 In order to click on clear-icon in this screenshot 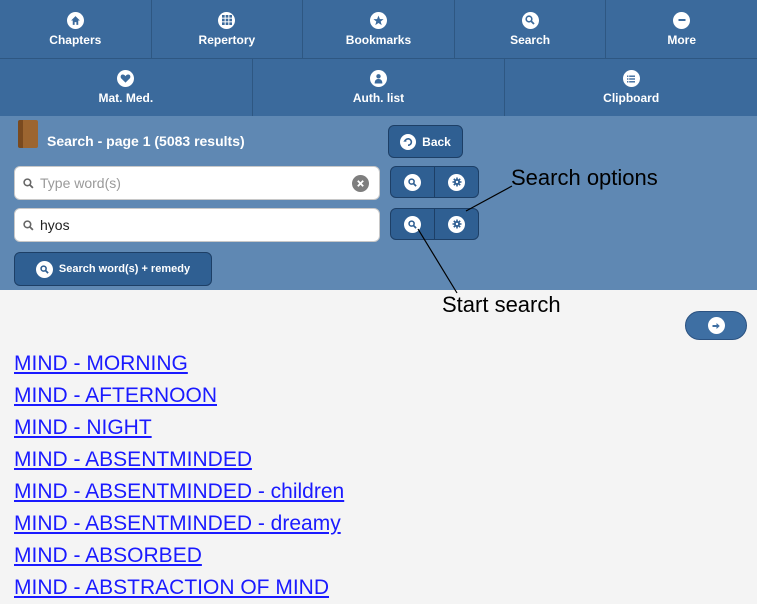, I will do `click(360, 183)`.